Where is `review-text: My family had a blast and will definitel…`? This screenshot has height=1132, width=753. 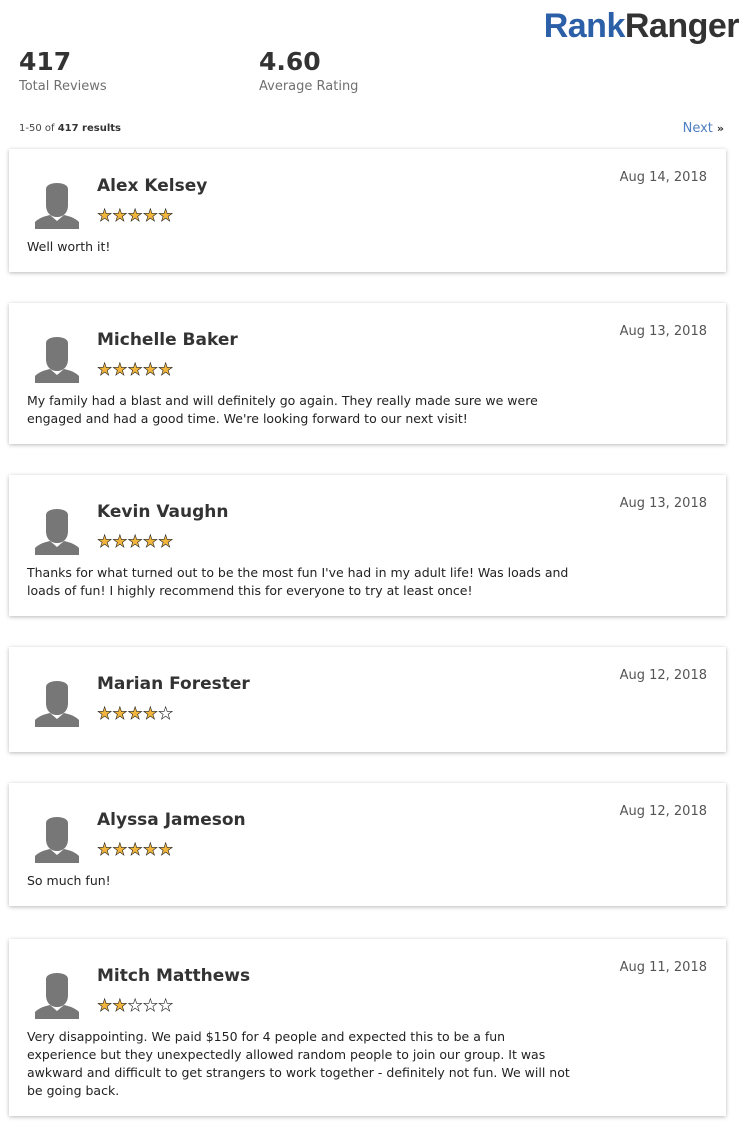 review-text: My family had a blast and will definitel… is located at coordinates (282, 409).